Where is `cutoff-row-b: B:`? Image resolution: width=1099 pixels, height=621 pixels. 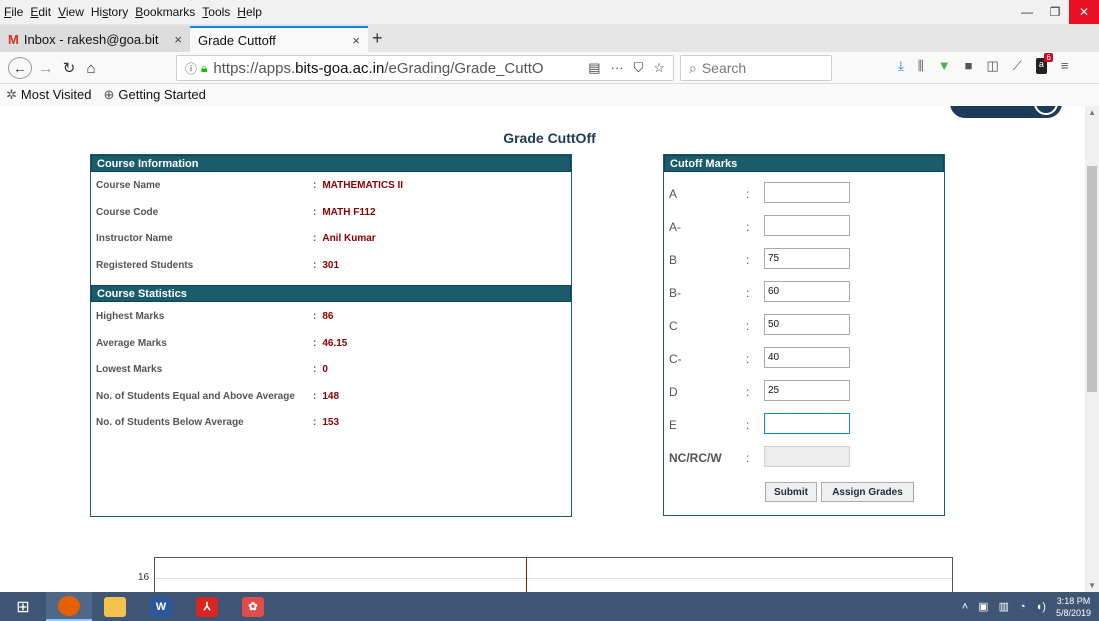
cutoff-row-b: B: is located at coordinates (804, 260).